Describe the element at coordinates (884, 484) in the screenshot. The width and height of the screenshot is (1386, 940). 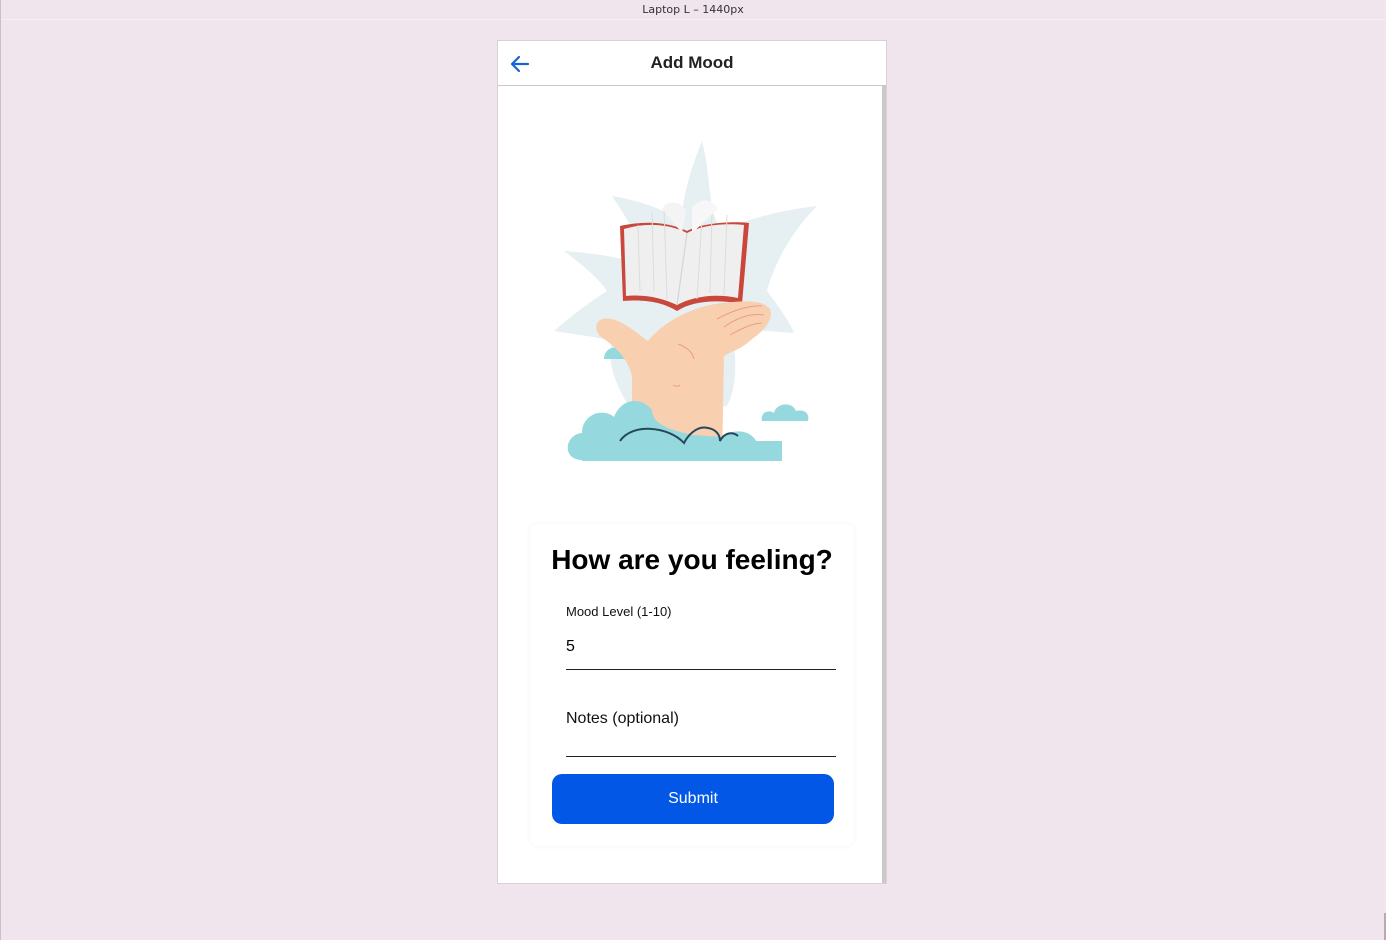
I see `scrollbar` at that location.